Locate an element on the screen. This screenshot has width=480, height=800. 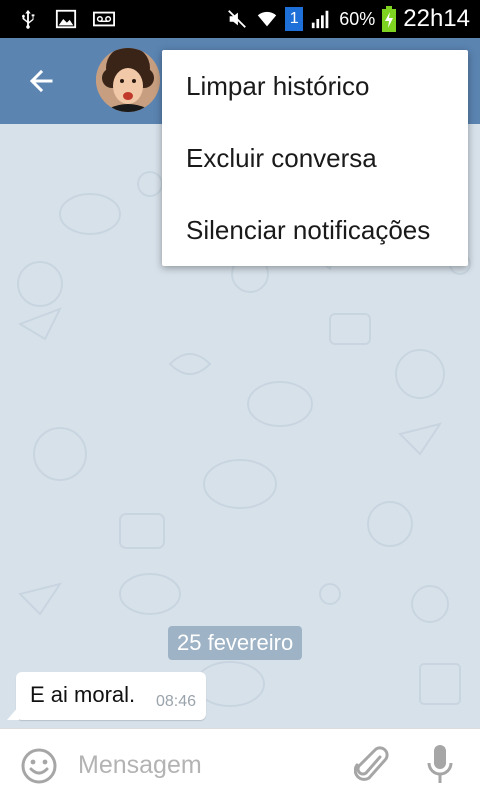
status-system: 1 60% 22h14 is located at coordinates (352, 19).